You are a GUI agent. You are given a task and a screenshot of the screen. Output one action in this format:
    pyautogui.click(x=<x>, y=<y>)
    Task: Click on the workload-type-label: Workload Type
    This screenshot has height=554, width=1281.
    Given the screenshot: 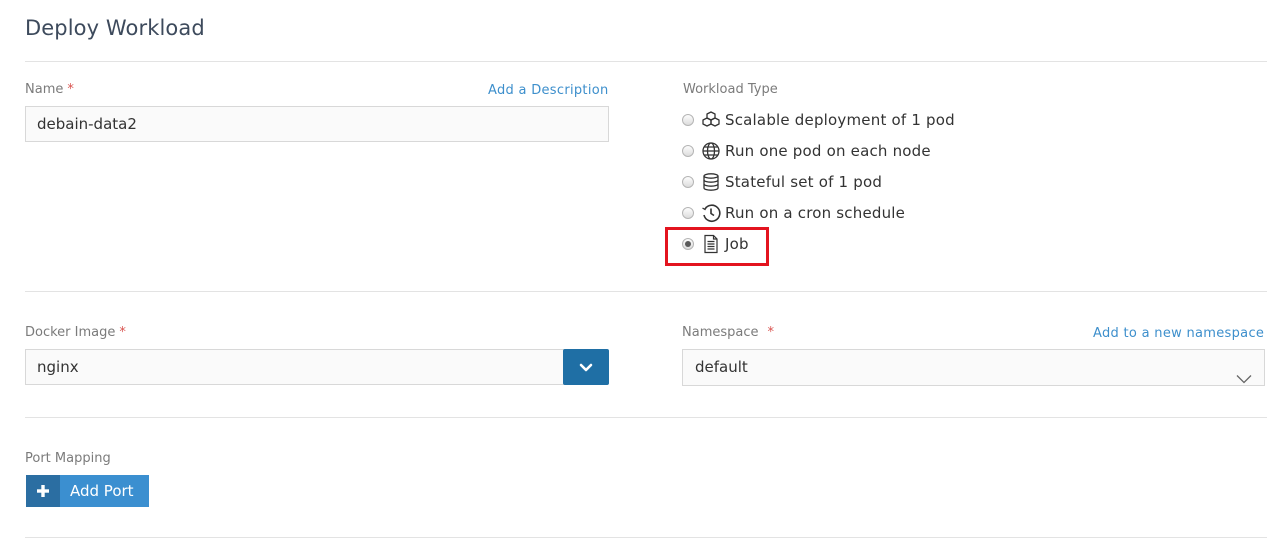 What is the action you would take?
    pyautogui.click(x=730, y=89)
    